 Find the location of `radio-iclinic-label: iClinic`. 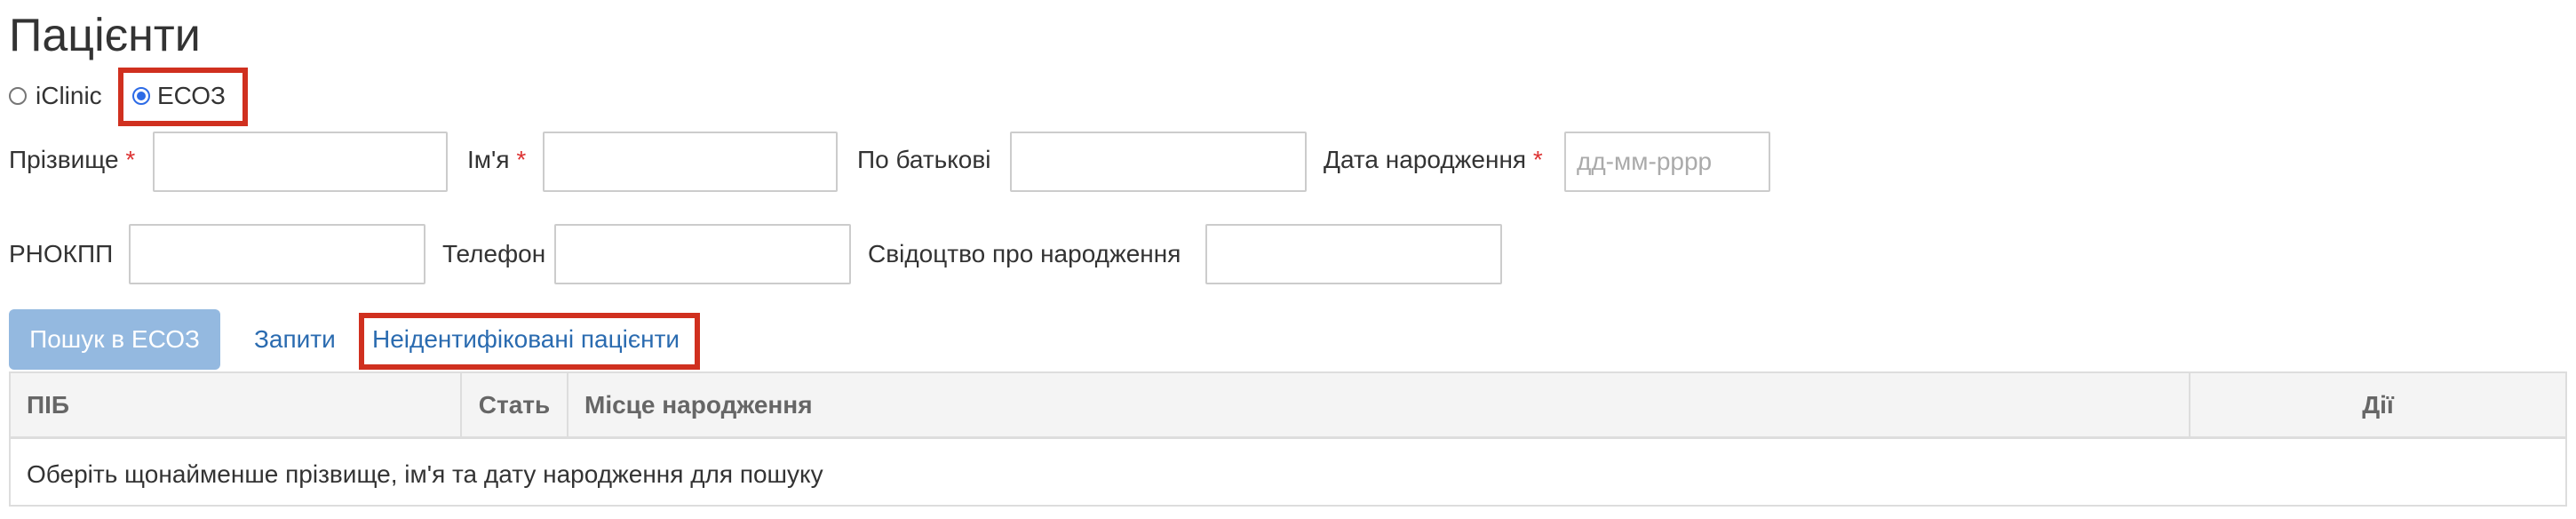

radio-iclinic-label: iClinic is located at coordinates (69, 96).